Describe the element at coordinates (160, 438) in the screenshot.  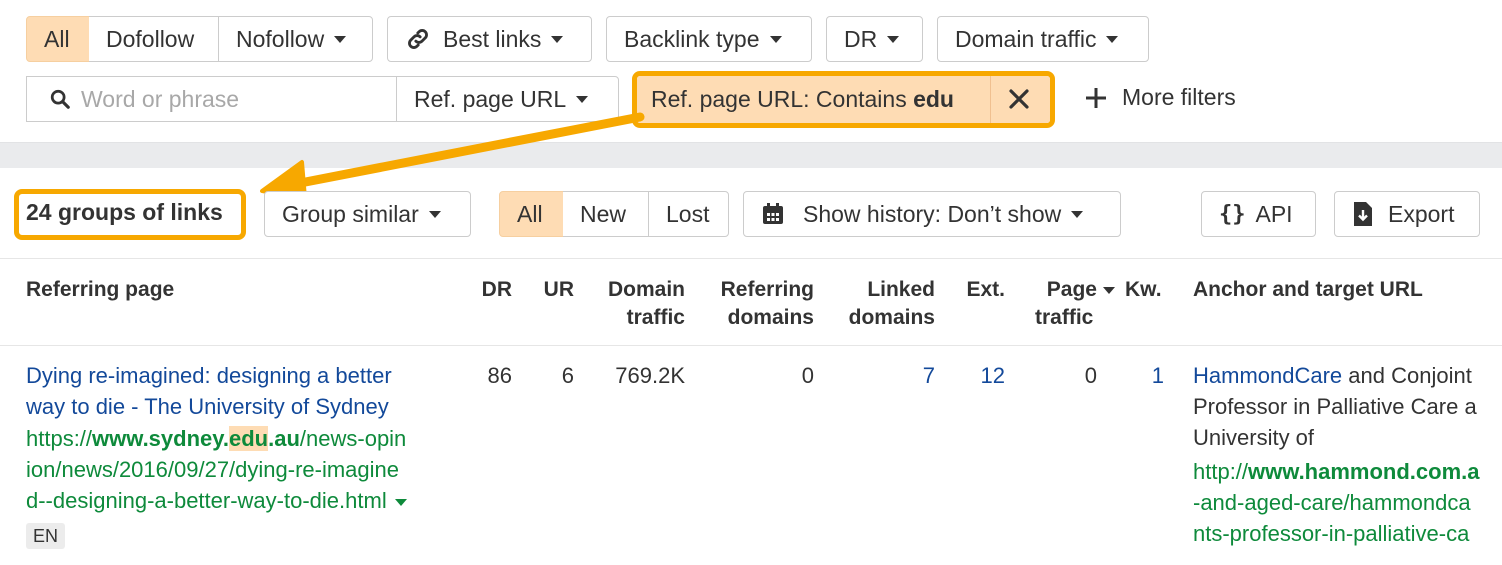
I see `url-host: www.sydney.` at that location.